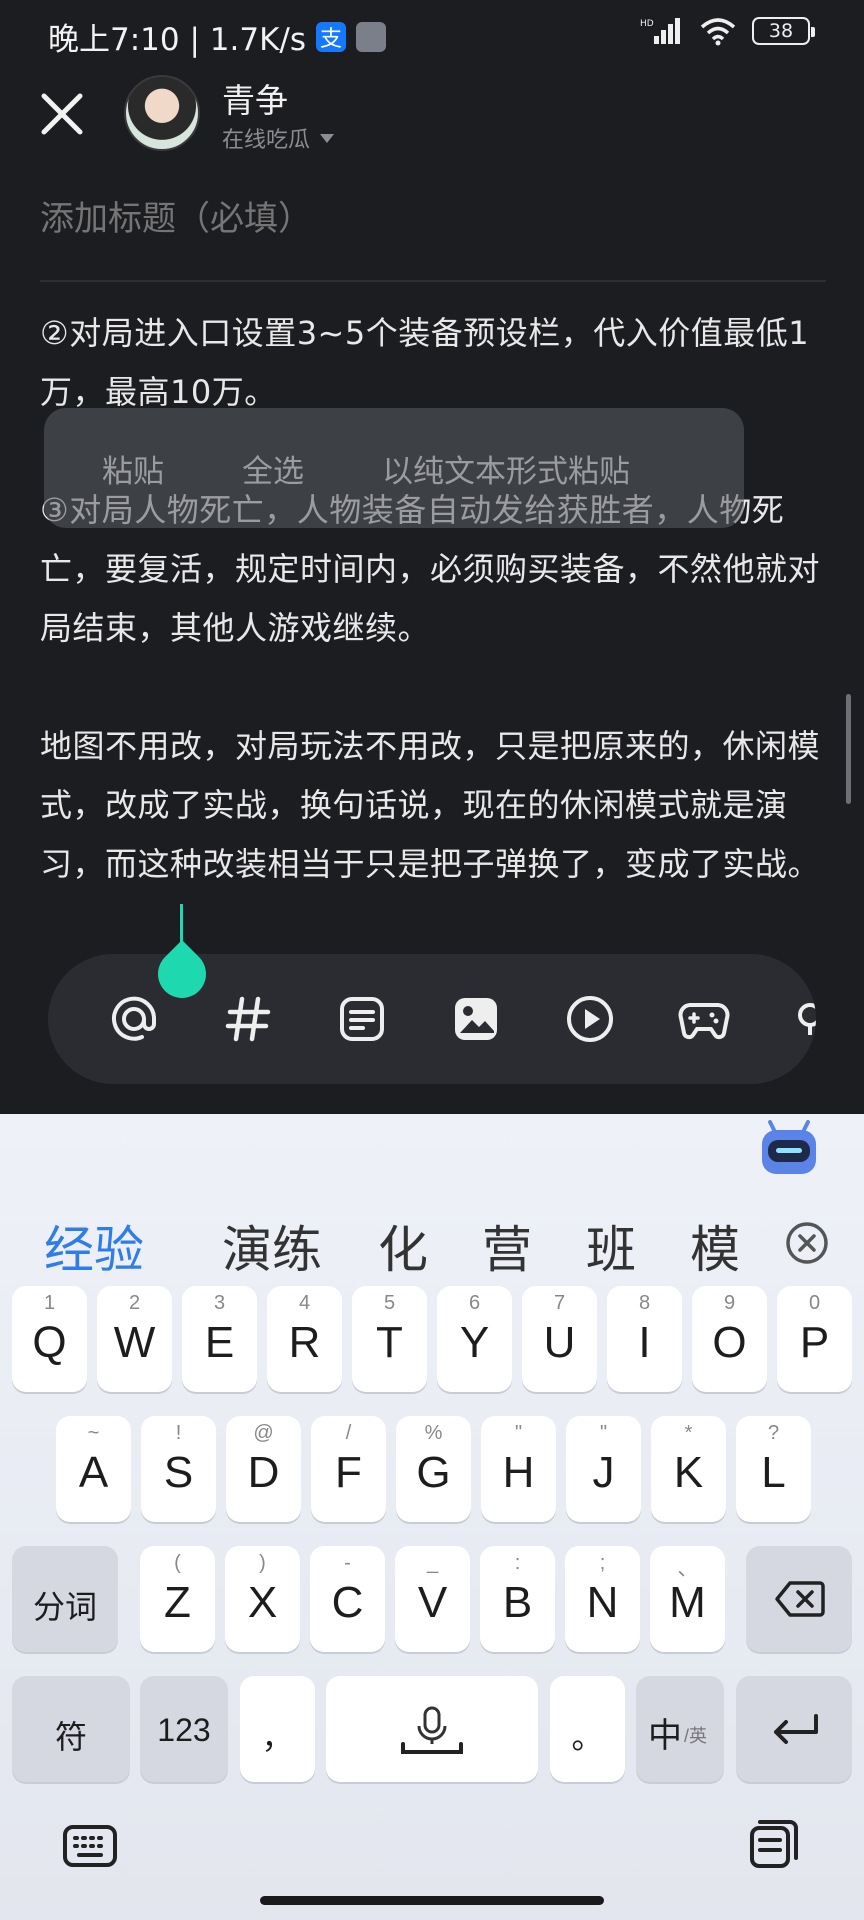  Describe the element at coordinates (255, 100) in the screenshot. I see `username: 青争` at that location.